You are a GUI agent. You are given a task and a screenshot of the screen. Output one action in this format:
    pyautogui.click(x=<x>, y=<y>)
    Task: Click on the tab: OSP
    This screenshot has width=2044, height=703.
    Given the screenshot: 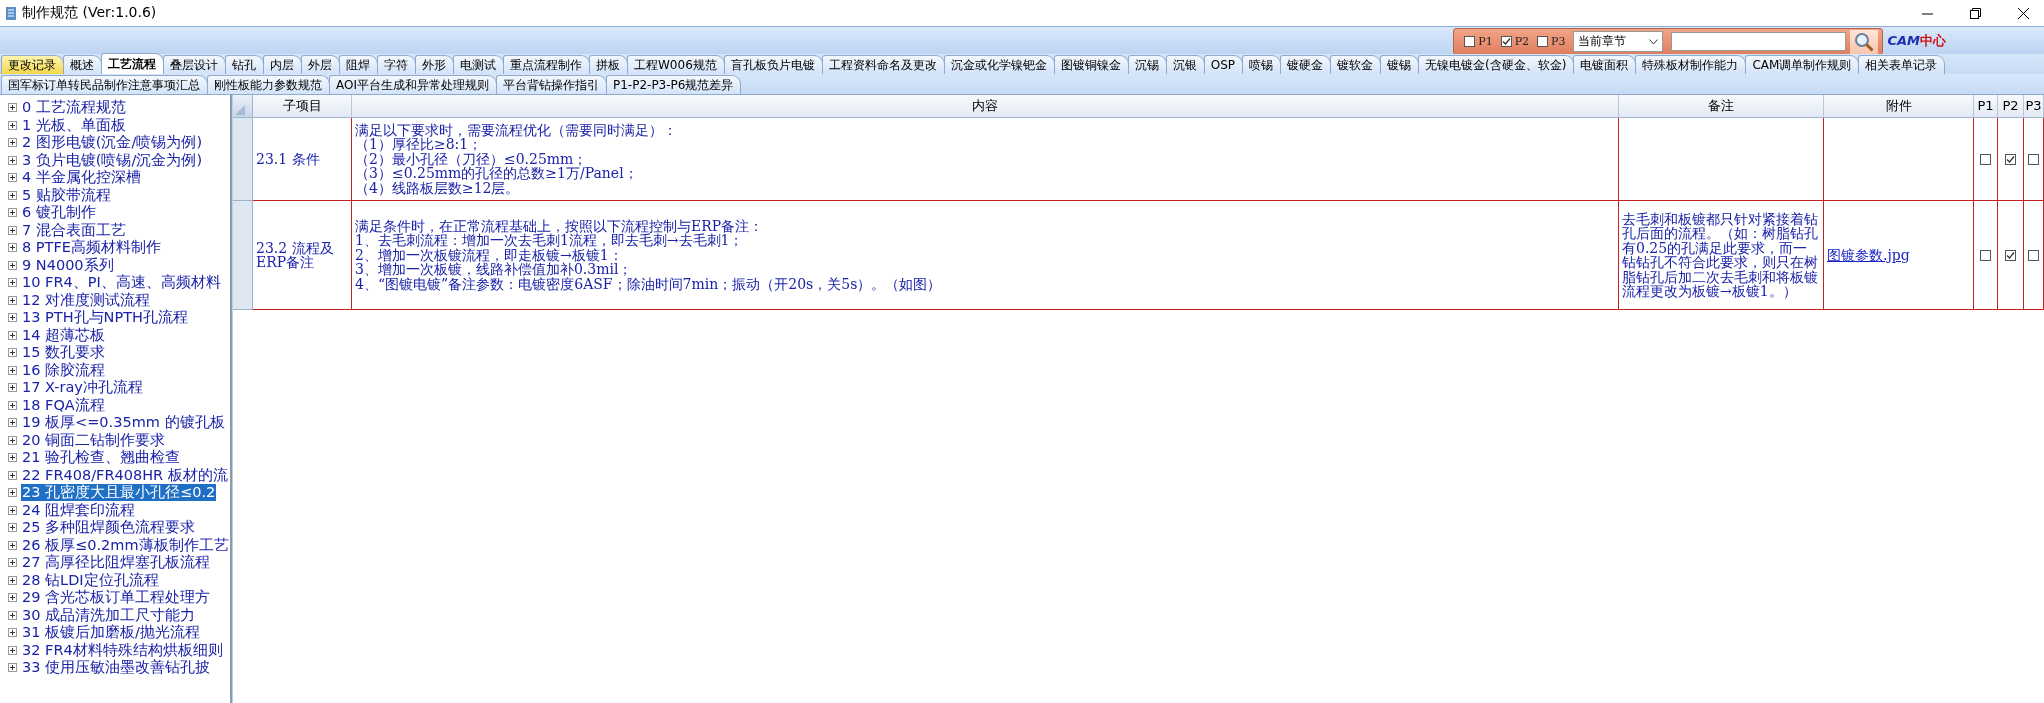 What is the action you would take?
    pyautogui.click(x=1223, y=64)
    